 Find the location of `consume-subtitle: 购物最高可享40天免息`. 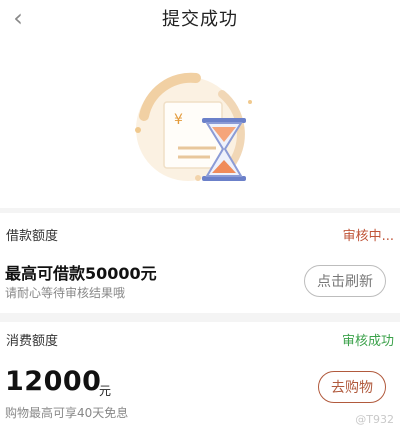

consume-subtitle: 购物最高可享40天免息 is located at coordinates (67, 413).